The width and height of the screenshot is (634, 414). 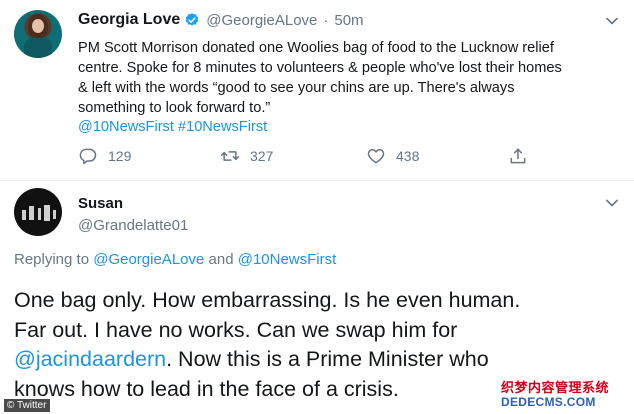 I want to click on avatar-figure, so click(x=38, y=47).